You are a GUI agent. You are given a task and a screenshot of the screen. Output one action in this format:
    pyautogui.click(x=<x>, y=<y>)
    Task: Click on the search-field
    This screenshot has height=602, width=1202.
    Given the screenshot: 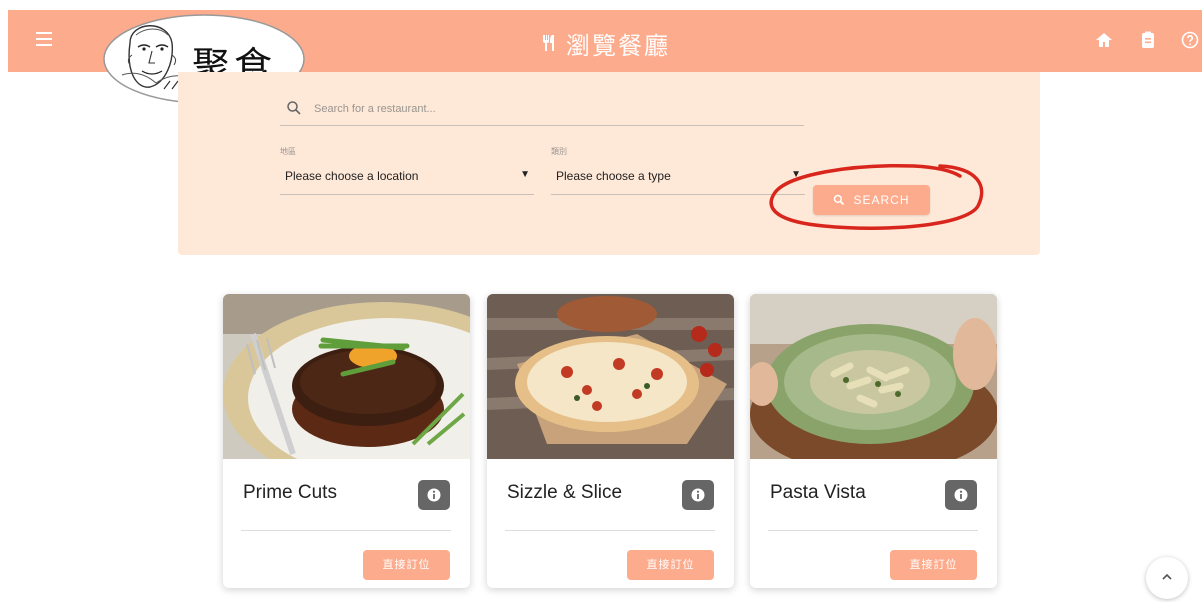 What is the action you would take?
    pyautogui.click(x=542, y=110)
    